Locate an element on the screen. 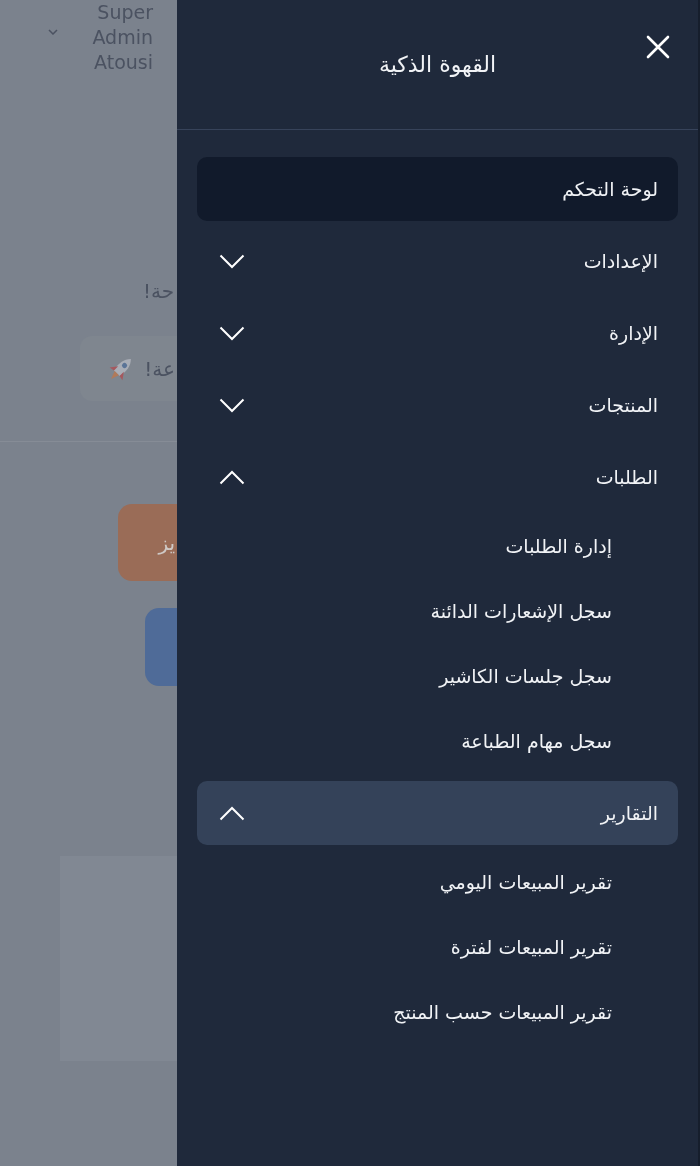 This screenshot has width=700, height=1166. close-button is located at coordinates (658, 47).